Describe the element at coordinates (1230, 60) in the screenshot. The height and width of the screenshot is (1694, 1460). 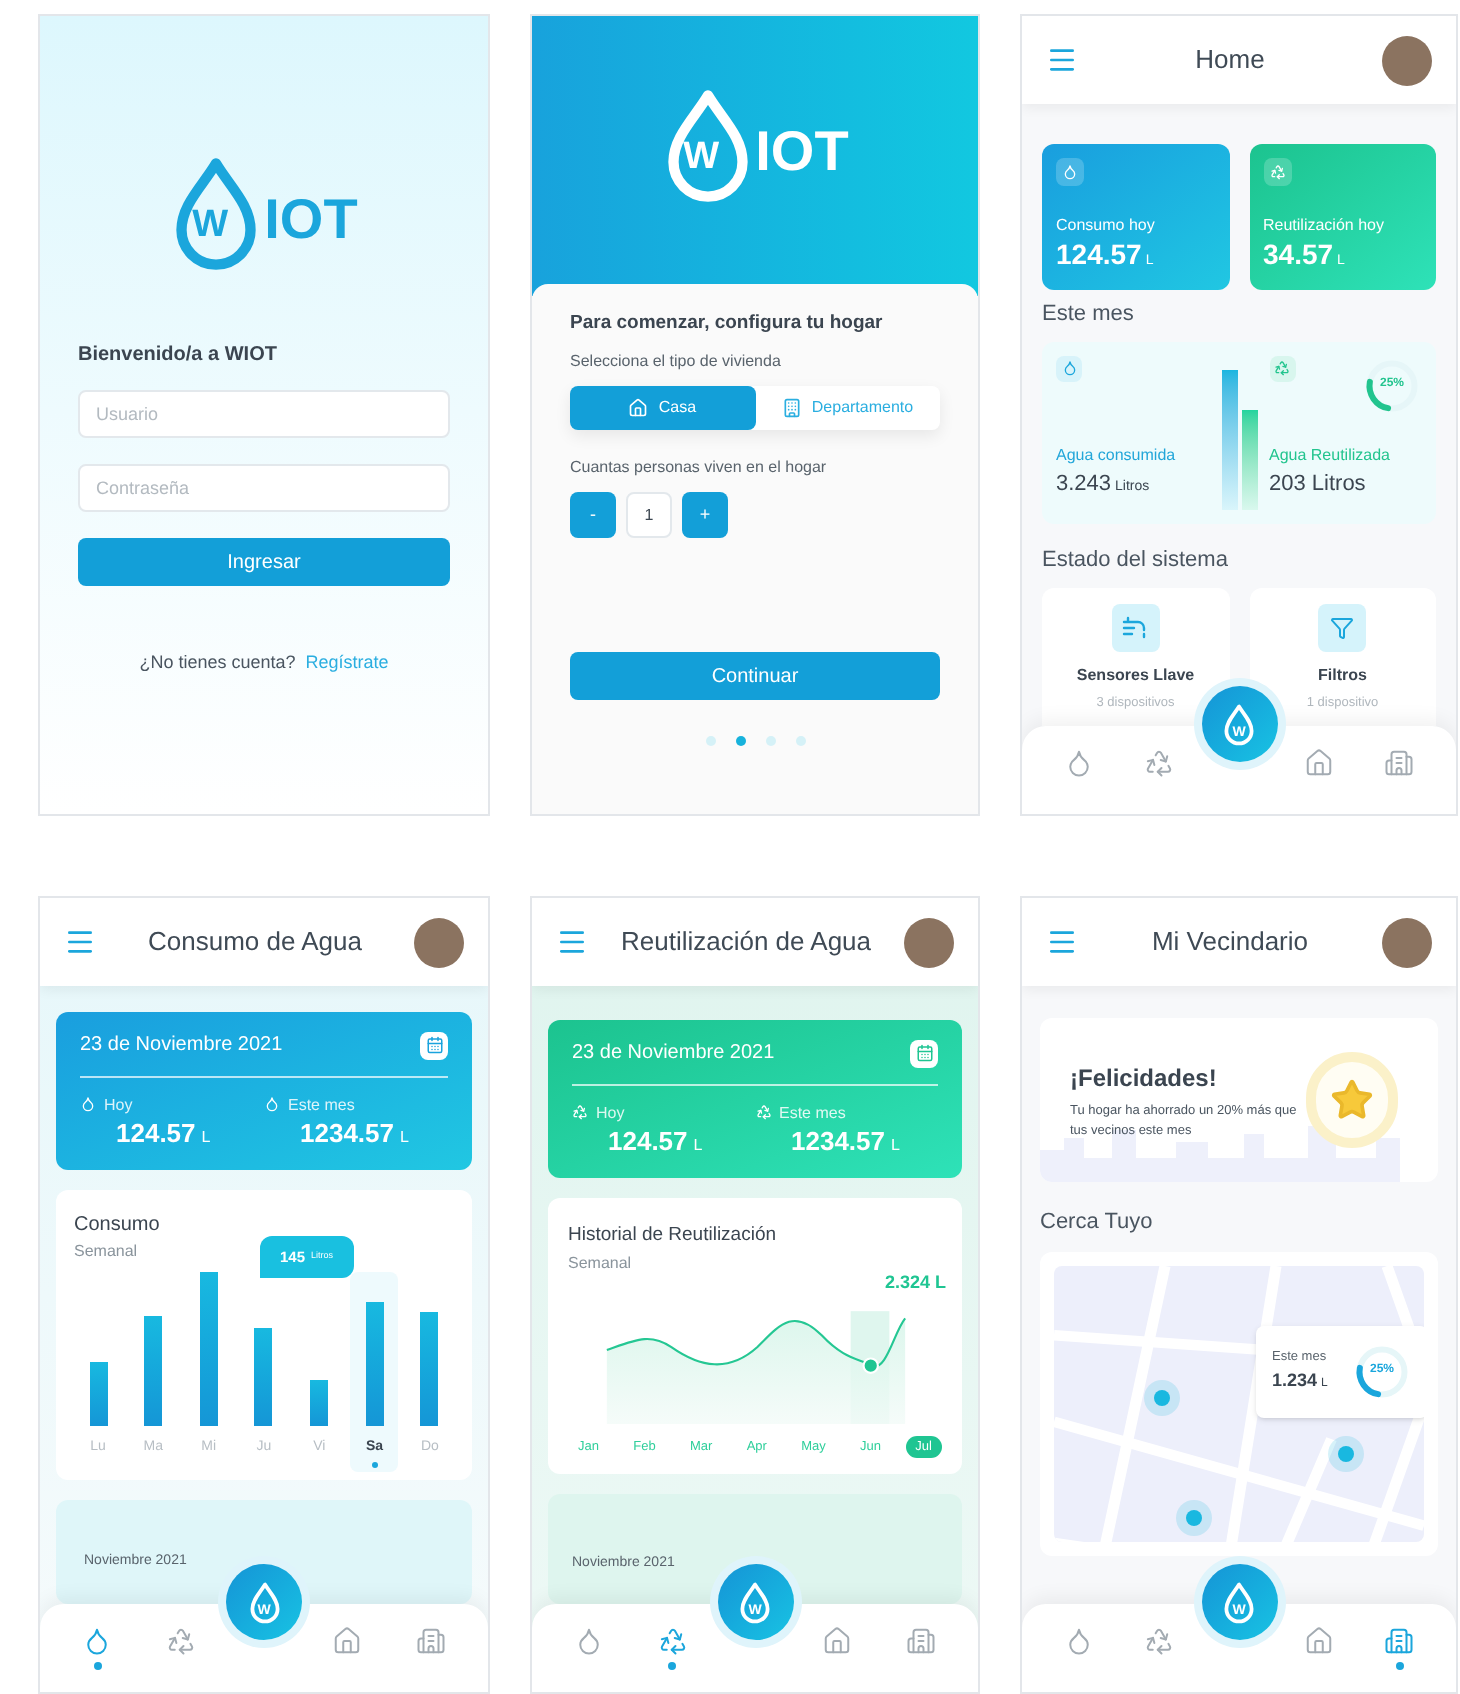
I see `screen-title: Home` at that location.